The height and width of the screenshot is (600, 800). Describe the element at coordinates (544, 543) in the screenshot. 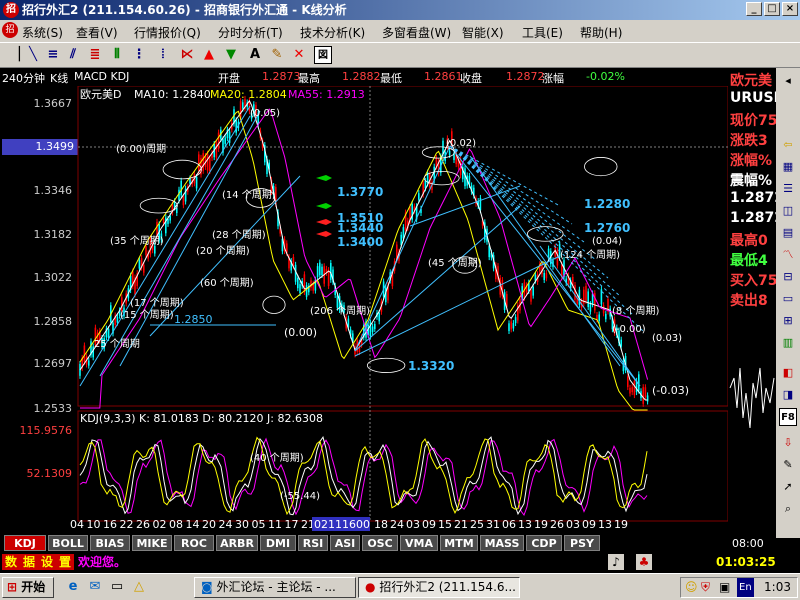

I see `tab-cdp: CDP` at that location.